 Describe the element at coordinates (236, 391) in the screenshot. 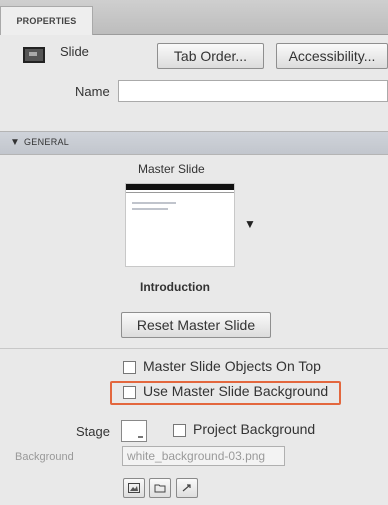

I see `use-master-background-label: Use Master Slide Background` at that location.